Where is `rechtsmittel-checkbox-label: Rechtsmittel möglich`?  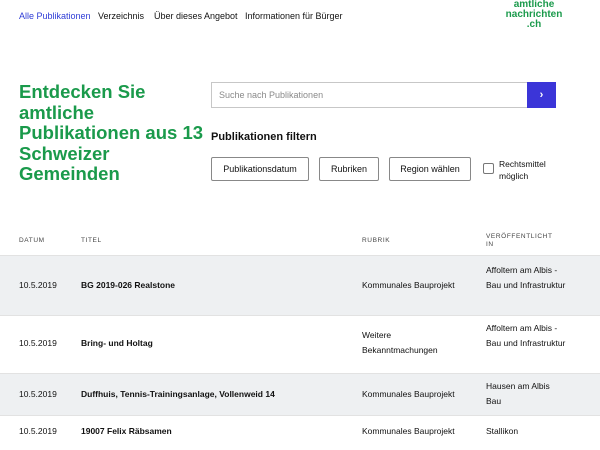
rechtsmittel-checkbox-label: Rechtsmittel möglich is located at coordinates (522, 170).